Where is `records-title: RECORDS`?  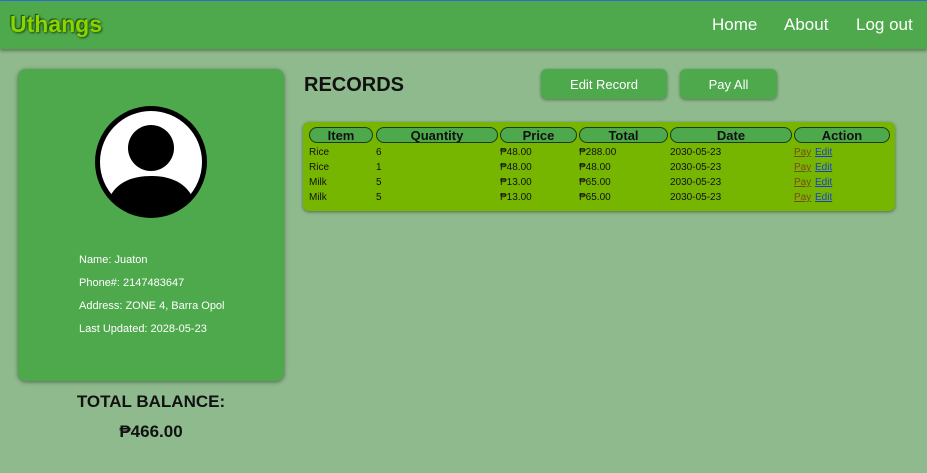
records-title: RECORDS is located at coordinates (354, 85).